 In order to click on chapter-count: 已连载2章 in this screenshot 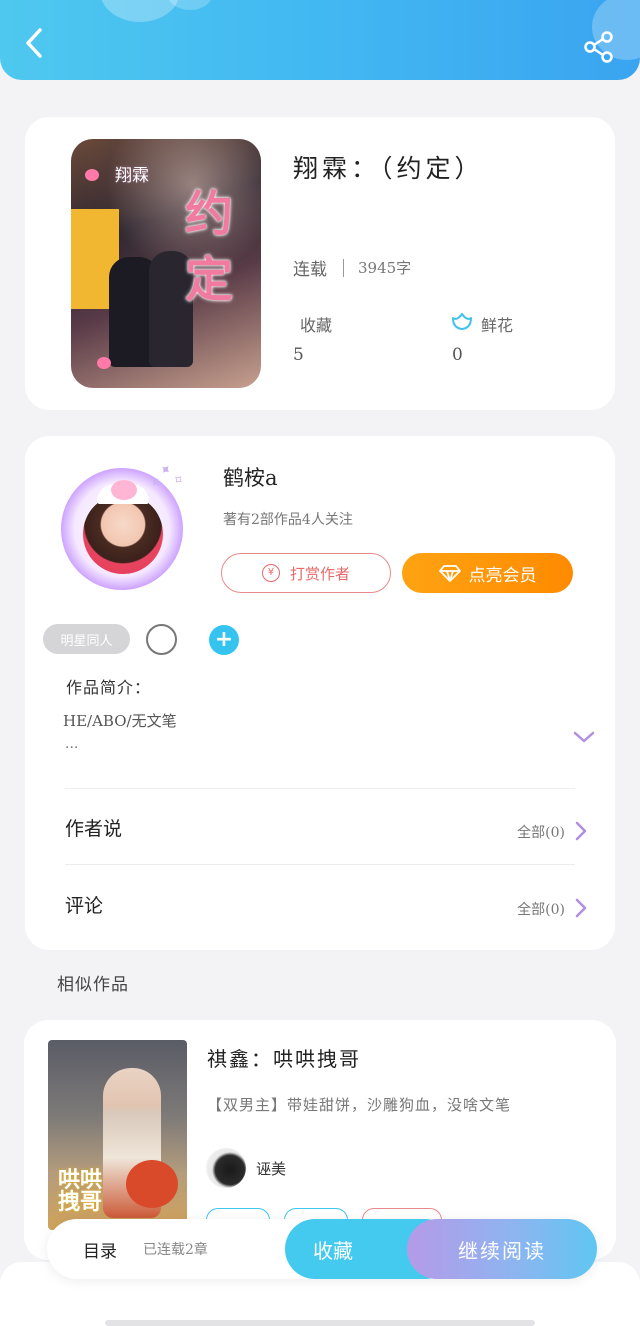, I will do `click(175, 1250)`.